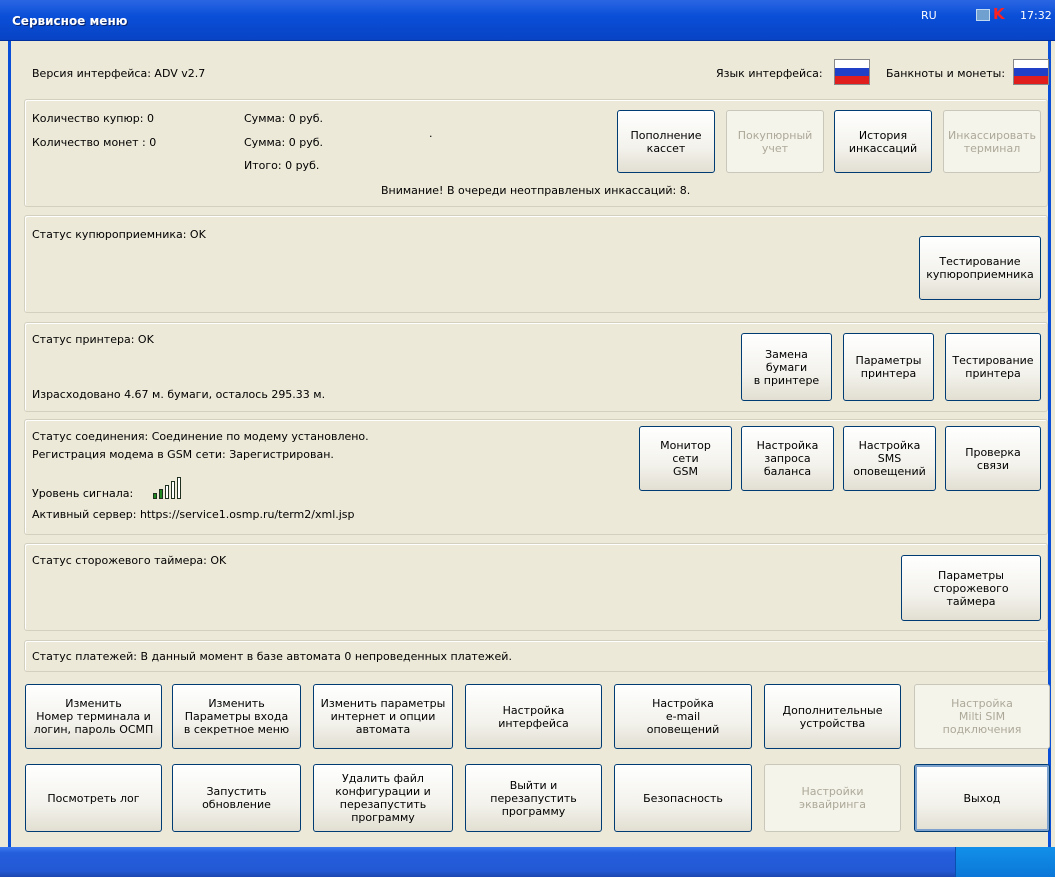 This screenshot has width=1055, height=877. What do you see at coordinates (980, 268) in the screenshot?
I see `test-bill-acceptor-button: Тестирование купюроприемника` at bounding box center [980, 268].